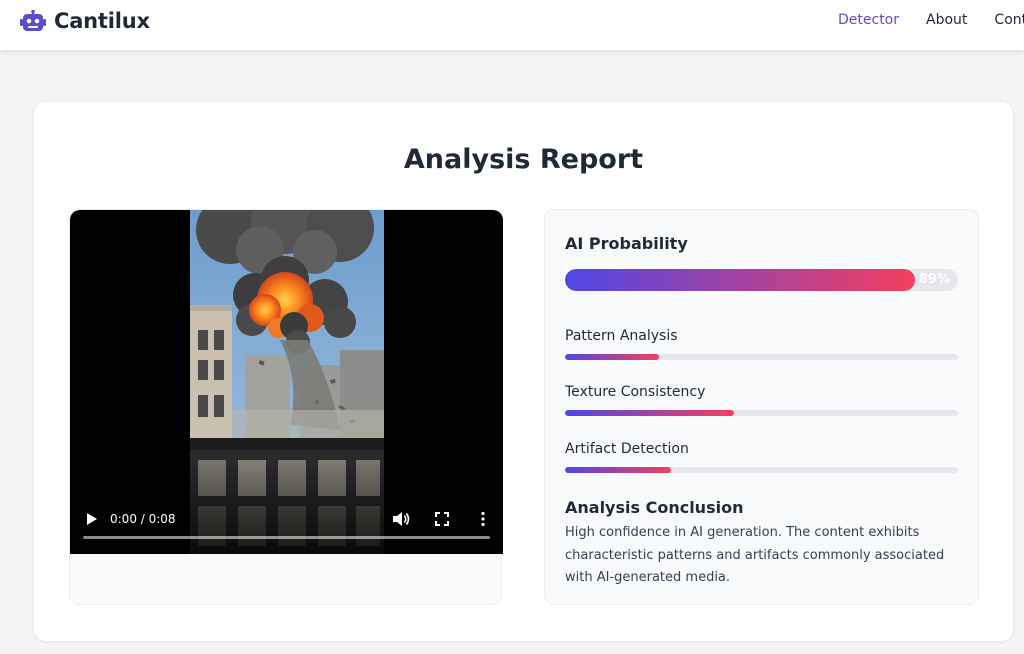 Image resolution: width=1024 pixels, height=654 pixels. Describe the element at coordinates (512, 25) in the screenshot. I see `top-navbar: Cantilux Detector About Contact` at that location.